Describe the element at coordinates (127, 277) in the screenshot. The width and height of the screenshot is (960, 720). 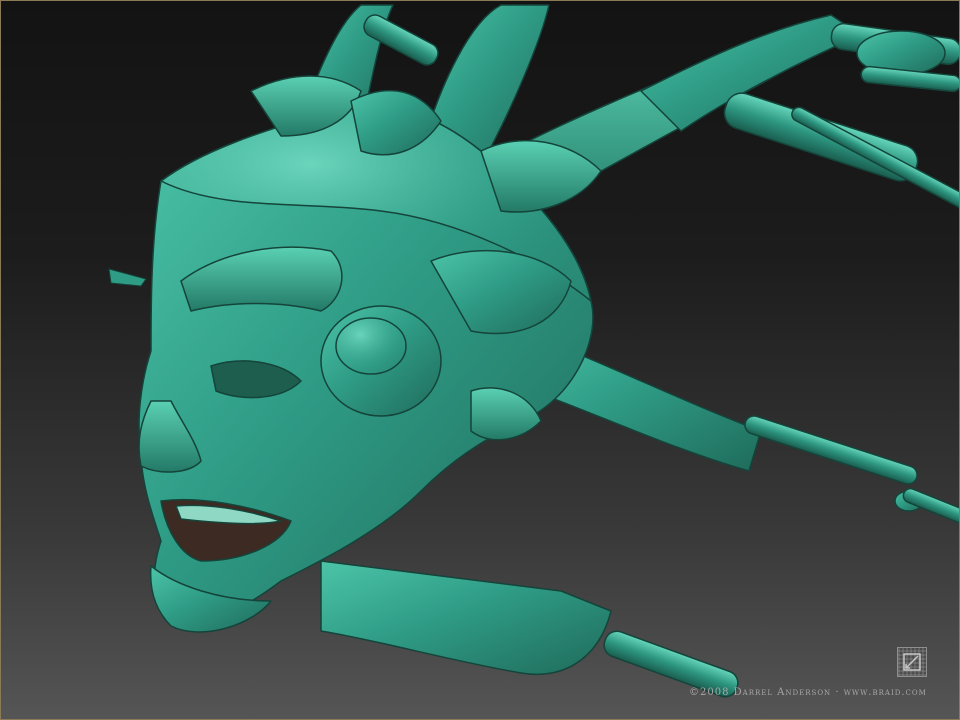
I see `small-spike` at that location.